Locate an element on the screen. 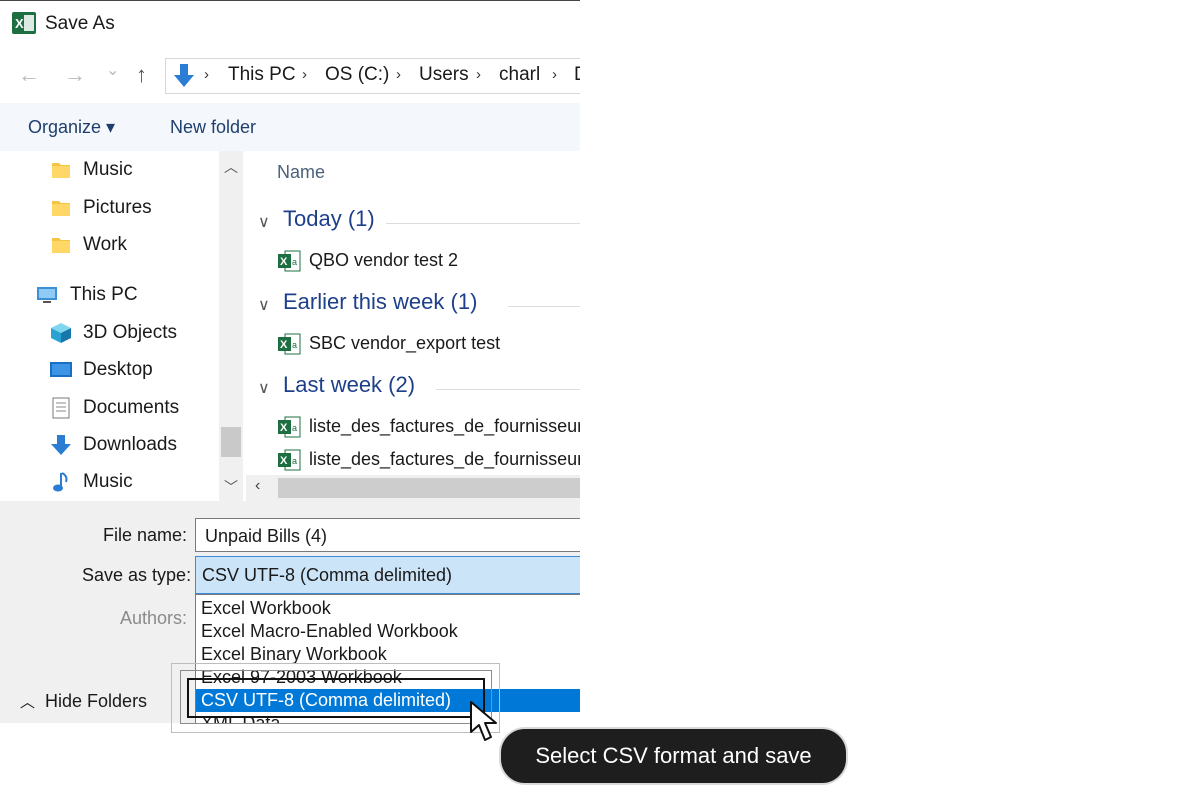 This screenshot has height=786, width=1177. sidebar-item-downloads: Downloads is located at coordinates (132, 446).